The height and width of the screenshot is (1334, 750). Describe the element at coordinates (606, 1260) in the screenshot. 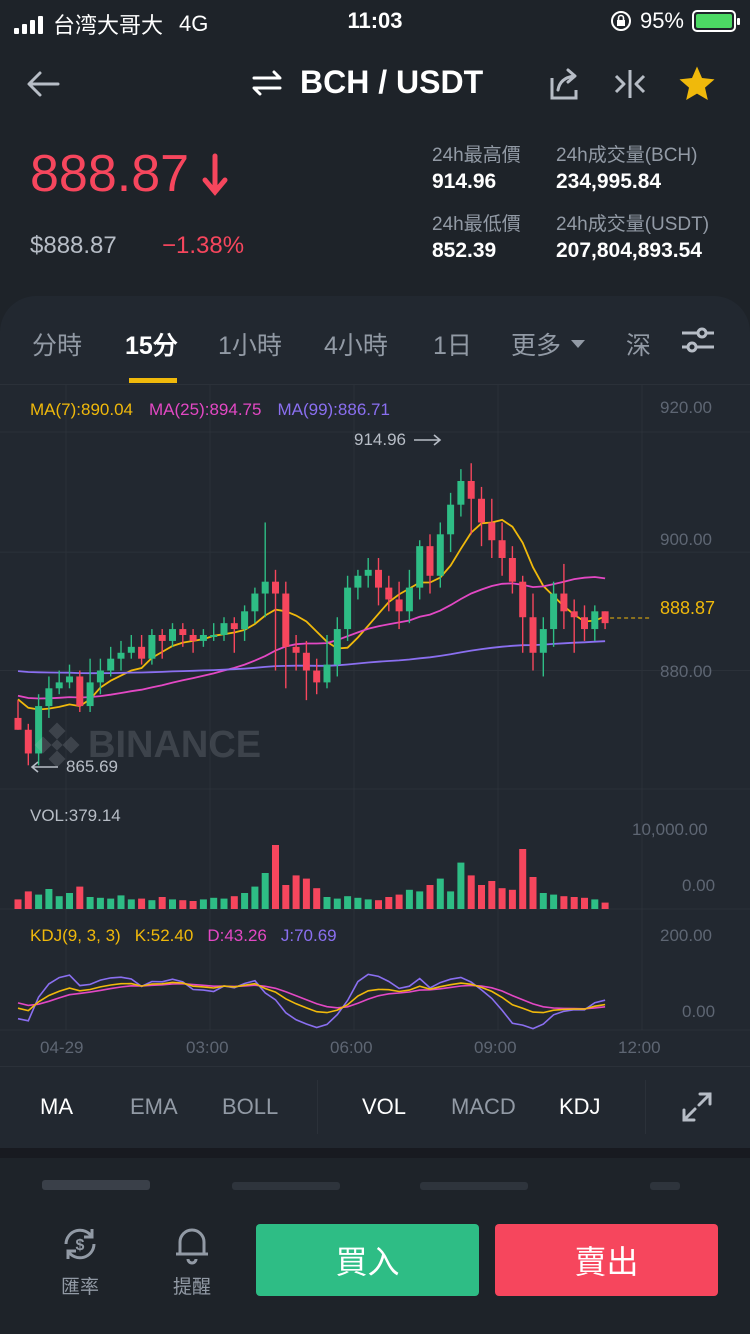

I see `sell-button: 賣出` at that location.